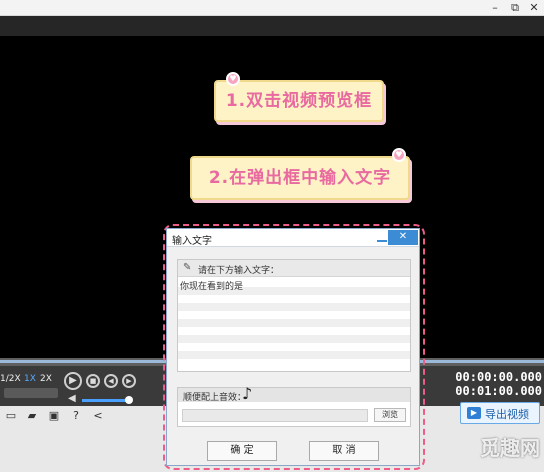 The height and width of the screenshot is (472, 544). I want to click on text-input-panel: ✎ 请在下方输入文字： 你现在看到的是, so click(294, 315).